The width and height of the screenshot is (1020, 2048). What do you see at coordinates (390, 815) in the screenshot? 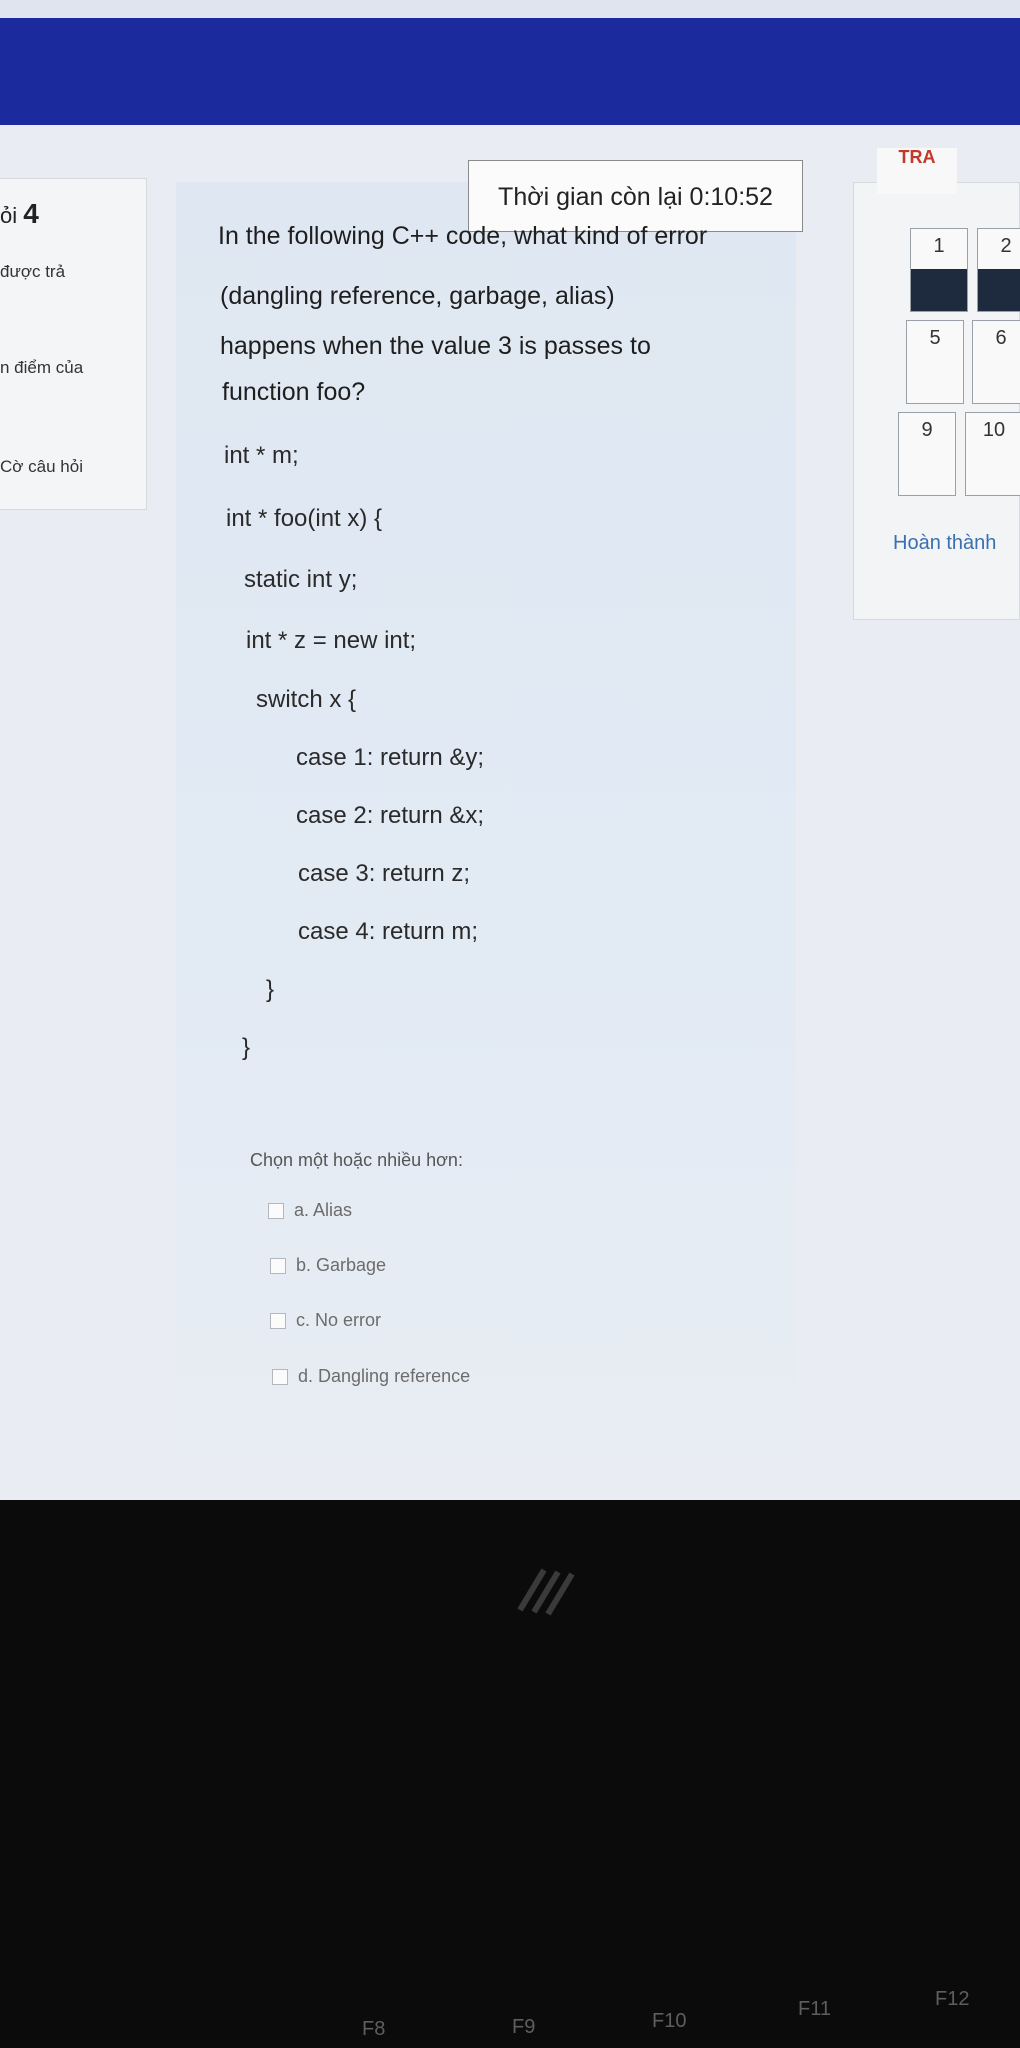
I see `code-line: case 2: return &x;` at bounding box center [390, 815].